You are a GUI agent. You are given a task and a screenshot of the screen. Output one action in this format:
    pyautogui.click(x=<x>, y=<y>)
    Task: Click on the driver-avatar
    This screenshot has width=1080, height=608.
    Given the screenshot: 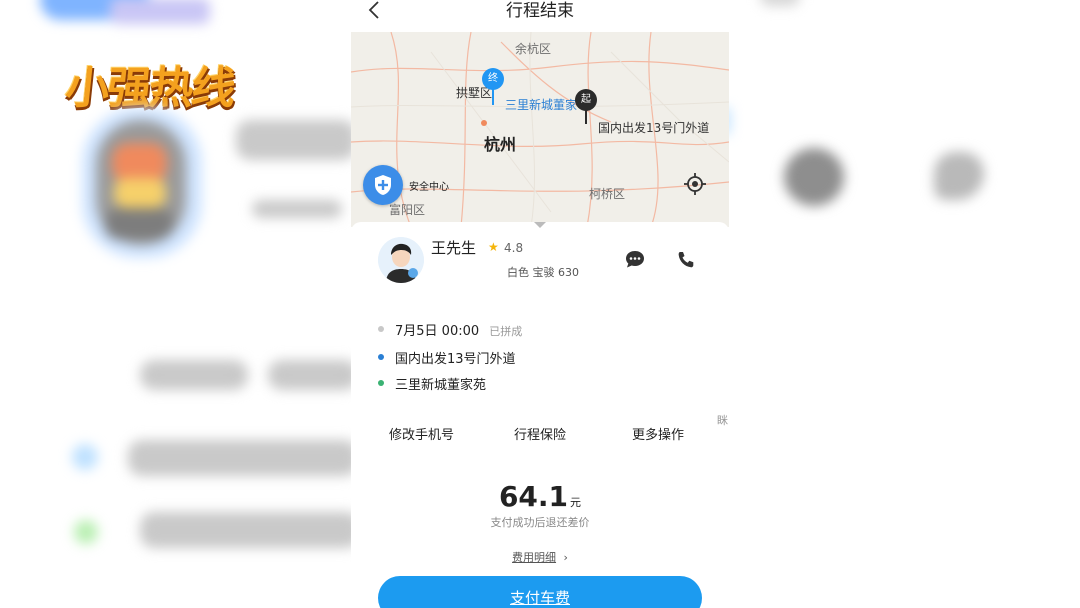 What is the action you would take?
    pyautogui.click(x=401, y=260)
    